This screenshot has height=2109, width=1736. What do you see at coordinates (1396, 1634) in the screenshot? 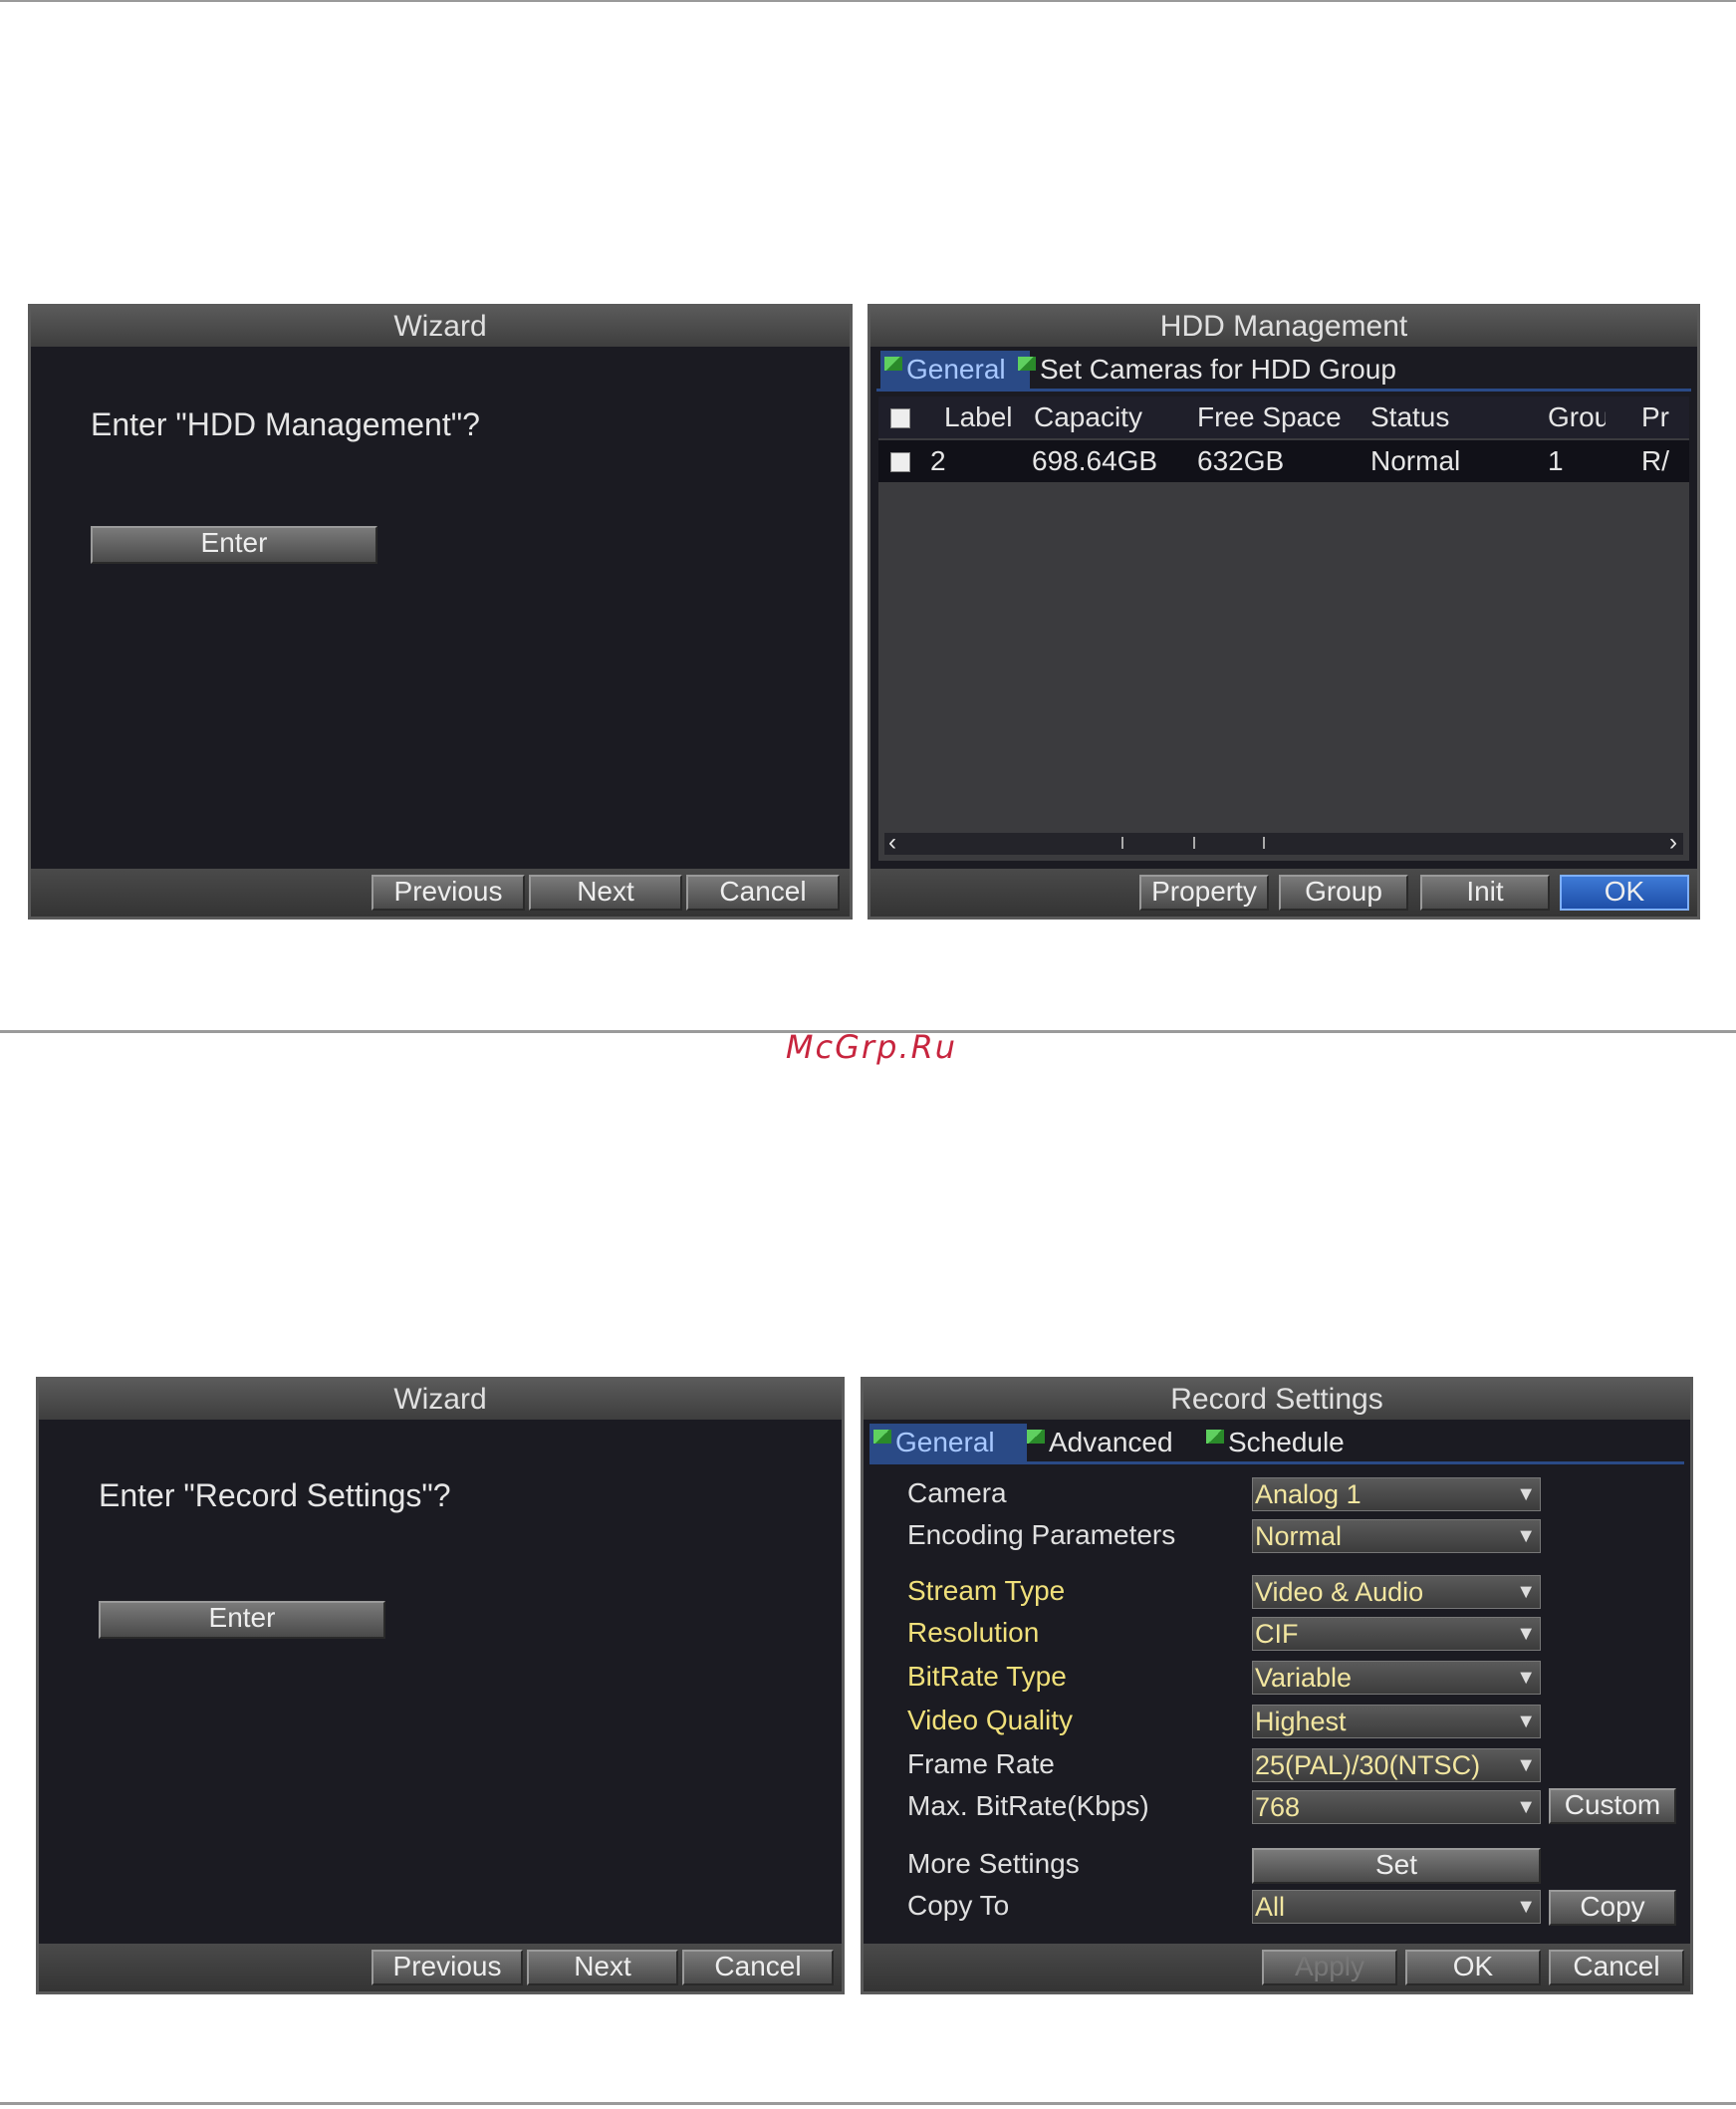
I see `resolution-select: CIF ▼` at bounding box center [1396, 1634].